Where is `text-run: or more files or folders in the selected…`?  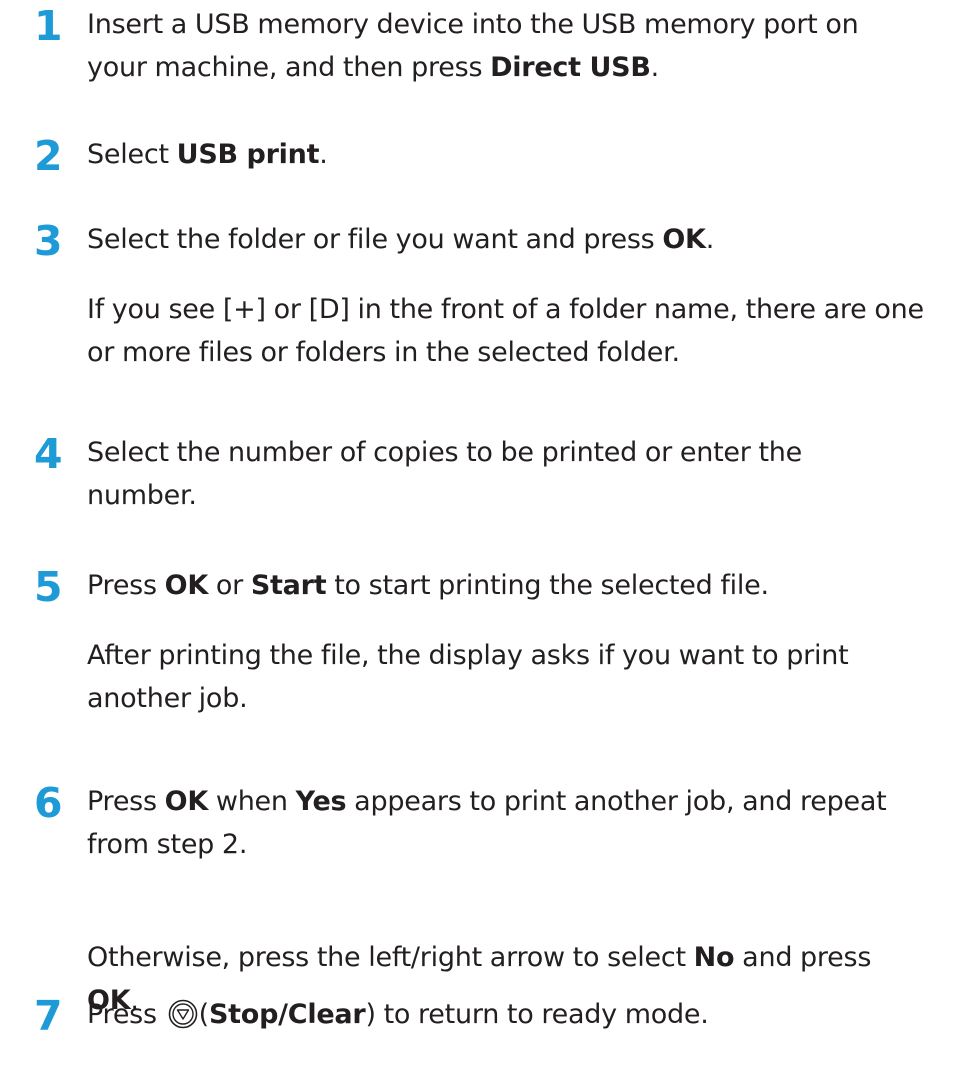 text-run: or more files or folders in the selected… is located at coordinates (383, 352).